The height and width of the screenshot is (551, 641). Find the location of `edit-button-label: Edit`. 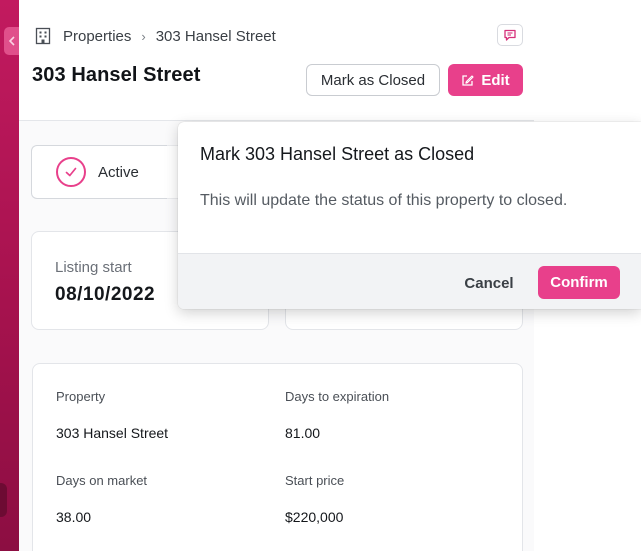

edit-button-label: Edit is located at coordinates (495, 80).